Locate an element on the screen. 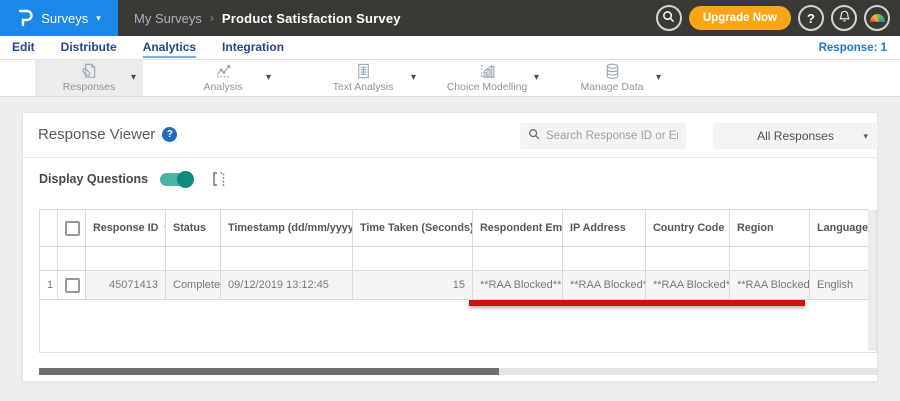 The width and height of the screenshot is (900, 401). column-filter-row is located at coordinates (454, 258).